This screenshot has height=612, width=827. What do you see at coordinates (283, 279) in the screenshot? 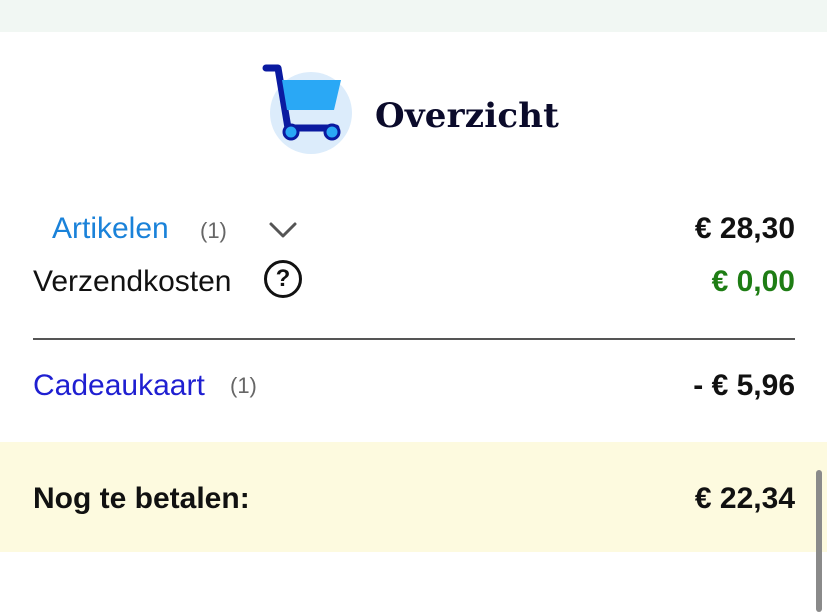
I see `help-icon: ?` at bounding box center [283, 279].